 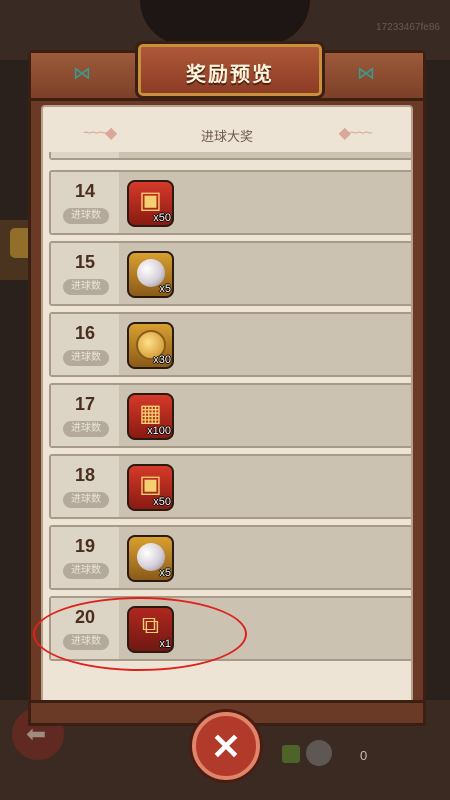 I want to click on title-plate: 奖励预览, so click(x=230, y=70).